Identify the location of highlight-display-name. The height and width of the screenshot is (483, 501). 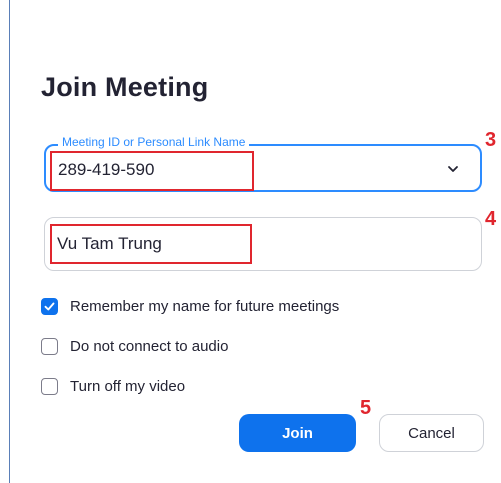
(151, 244).